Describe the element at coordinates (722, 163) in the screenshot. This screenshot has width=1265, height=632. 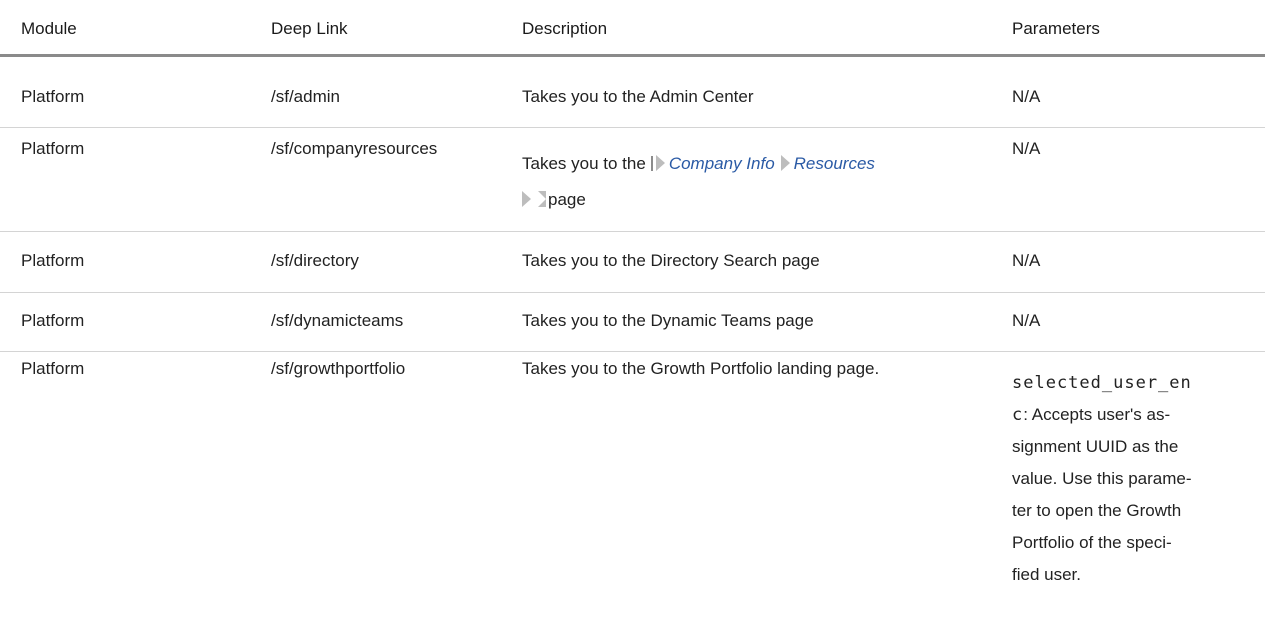
I see `breadcrumb-company-info-link: Company Info` at that location.